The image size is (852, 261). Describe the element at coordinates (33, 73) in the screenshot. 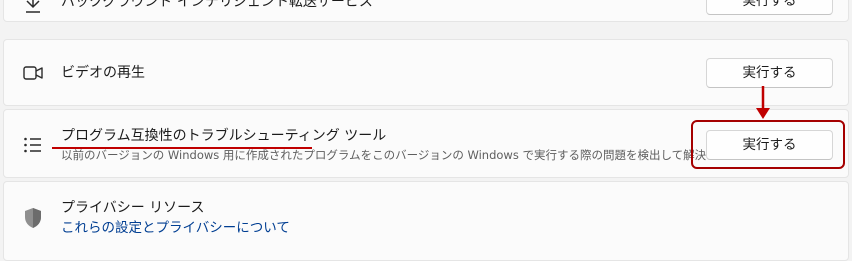

I see `video-camera-icon` at that location.